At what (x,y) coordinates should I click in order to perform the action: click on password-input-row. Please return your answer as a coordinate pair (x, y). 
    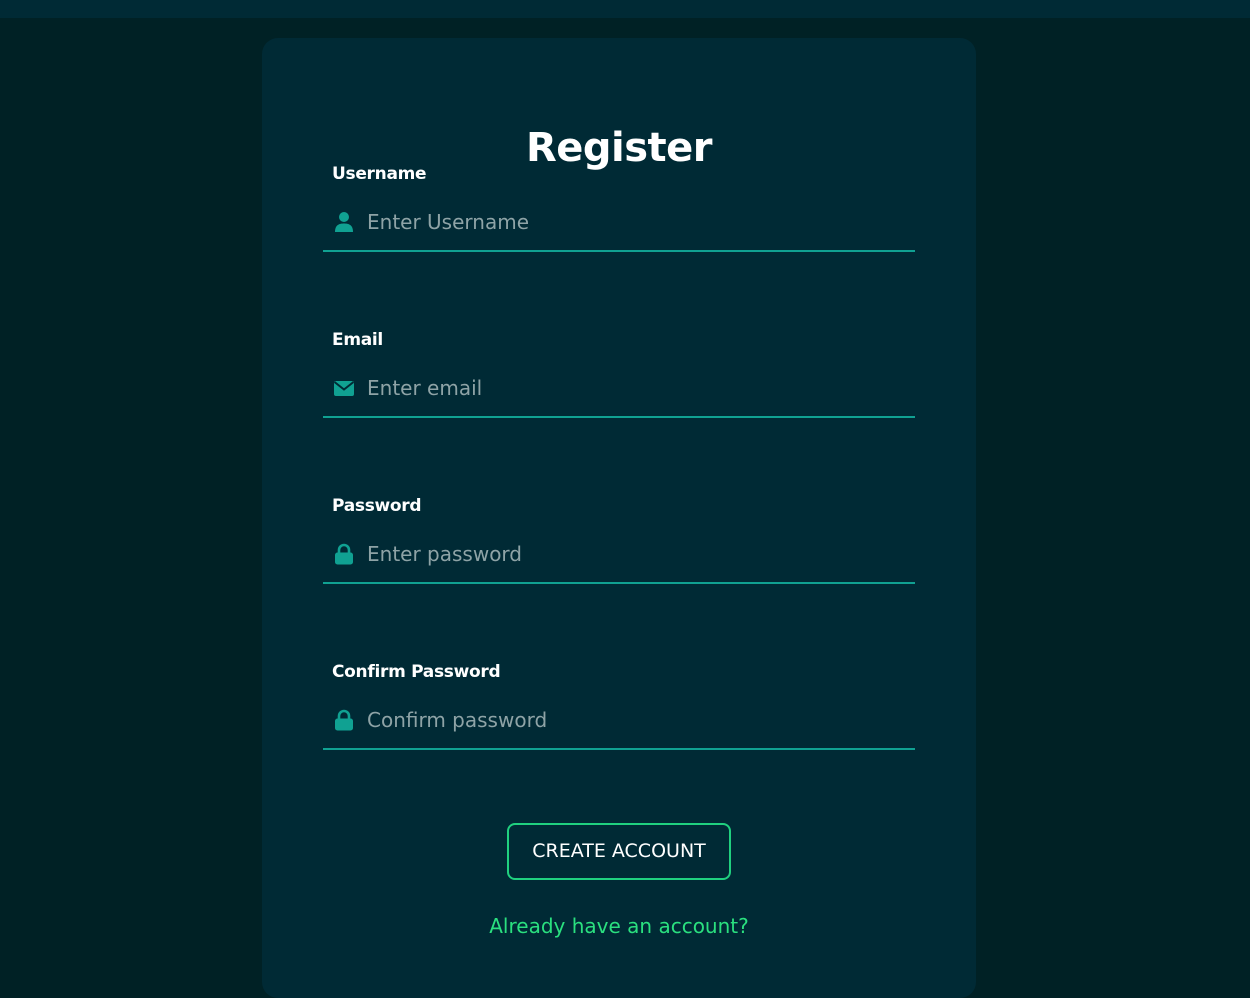
    Looking at the image, I should click on (619, 555).